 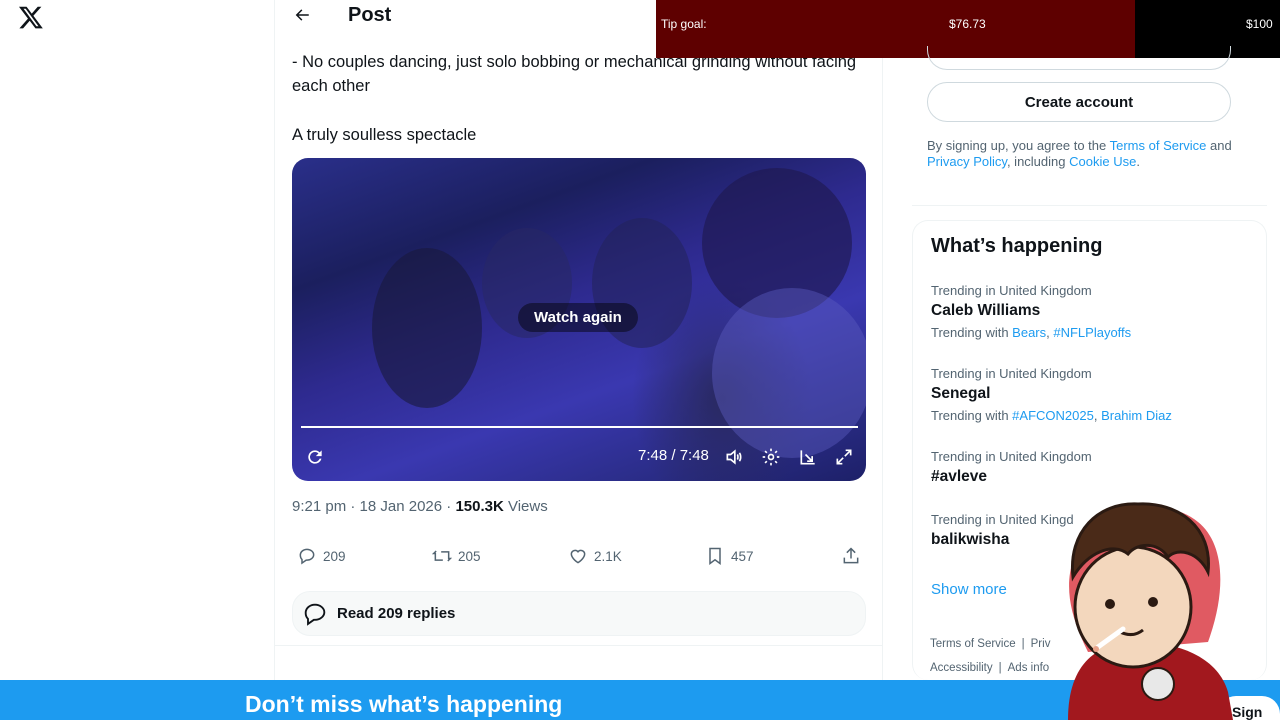 What do you see at coordinates (684, 24) in the screenshot?
I see `tip-goal-label: Tip goal:` at bounding box center [684, 24].